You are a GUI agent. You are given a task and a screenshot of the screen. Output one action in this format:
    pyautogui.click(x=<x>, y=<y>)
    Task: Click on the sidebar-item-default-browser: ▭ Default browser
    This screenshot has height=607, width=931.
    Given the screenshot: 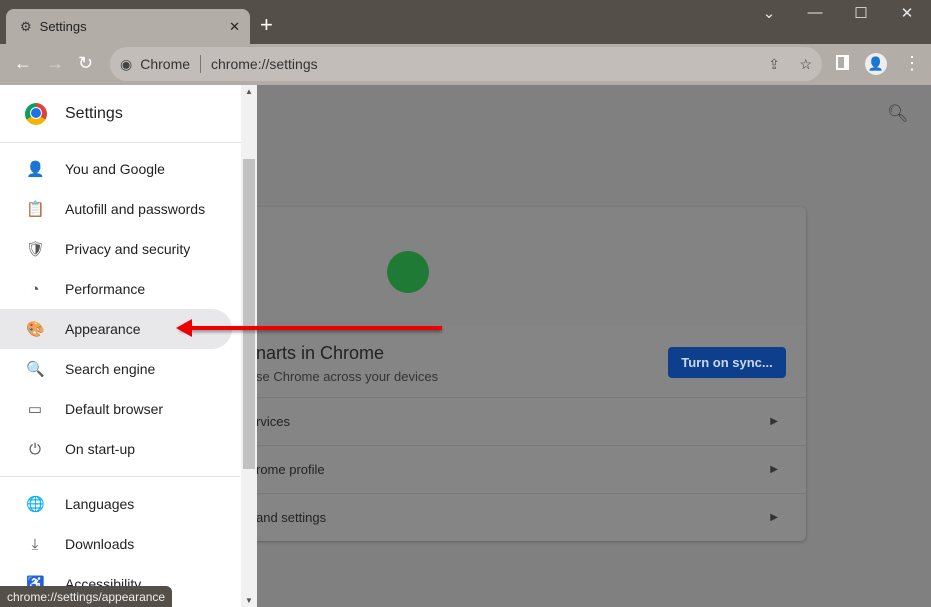 What is the action you would take?
    pyautogui.click(x=116, y=409)
    